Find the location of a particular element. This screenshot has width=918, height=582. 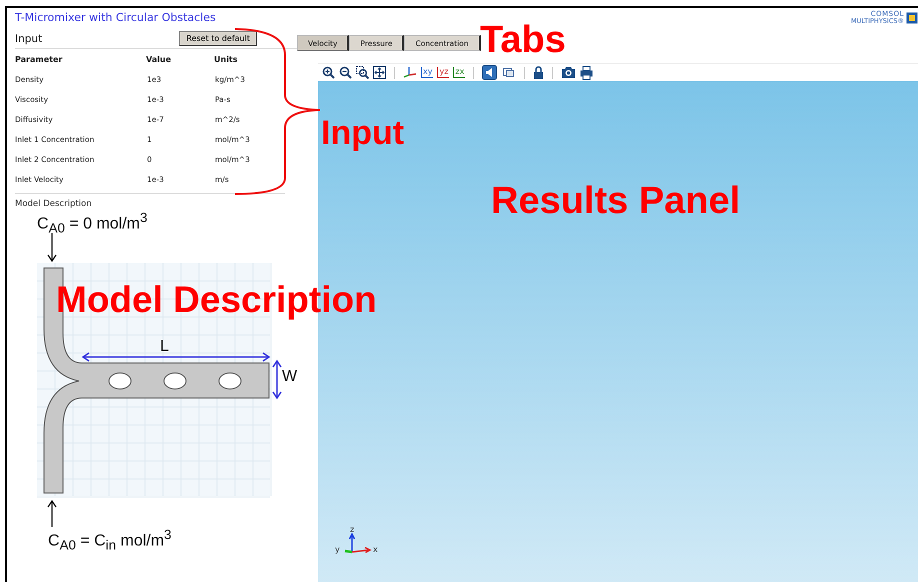

zoom-extents-icon is located at coordinates (379, 72).